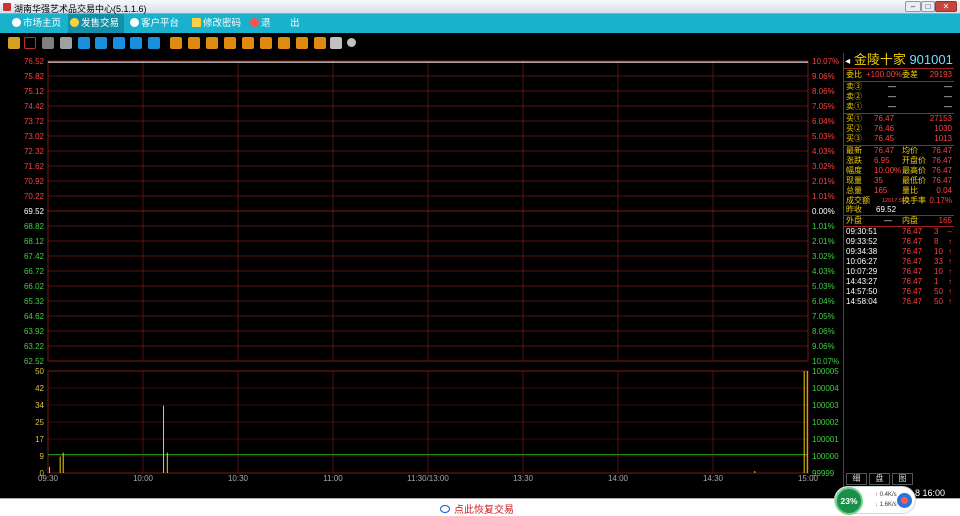 Image resolution: width=960 pixels, height=516 pixels. What do you see at coordinates (949, 231) in the screenshot?
I see `tick-direction-icon: –` at bounding box center [949, 231].